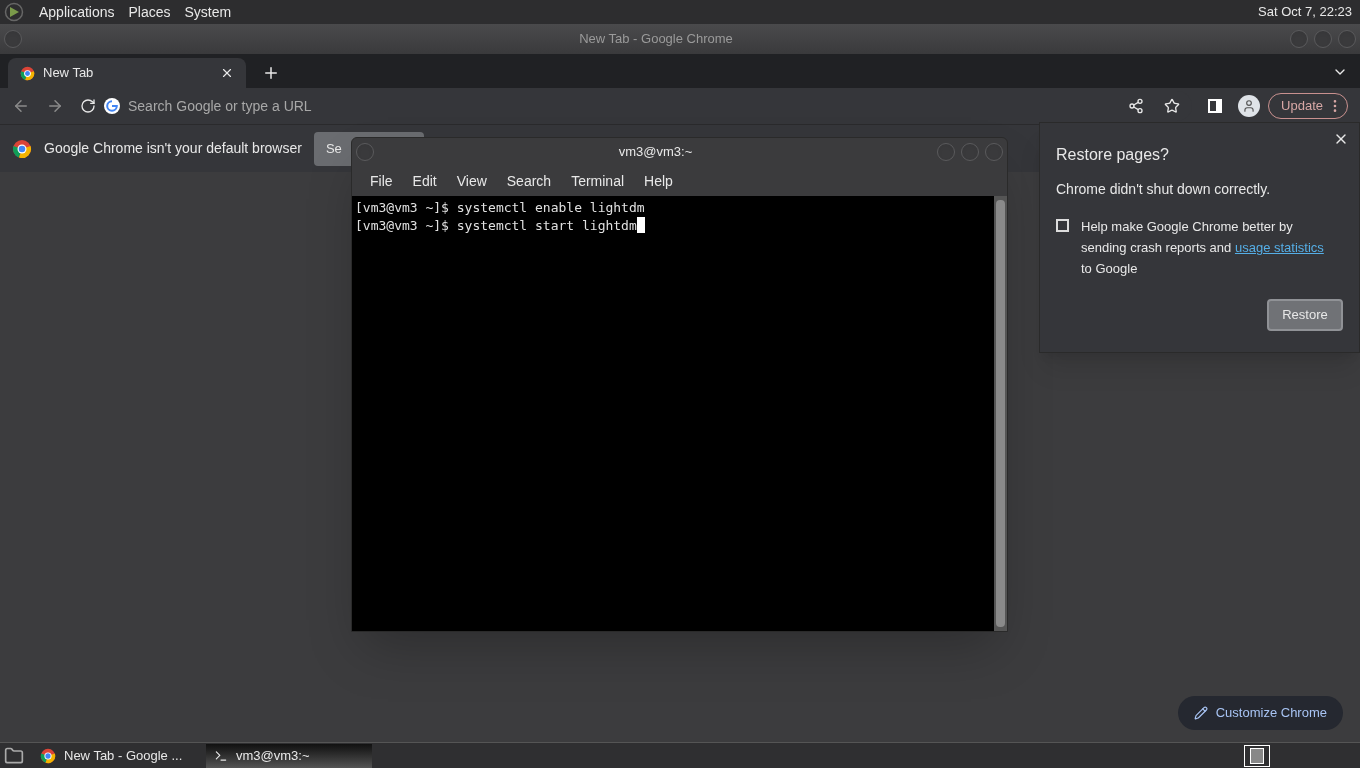 The height and width of the screenshot is (768, 1360). Describe the element at coordinates (289, 755) in the screenshot. I see `taskbar-task: vm3@vm3:~` at that location.